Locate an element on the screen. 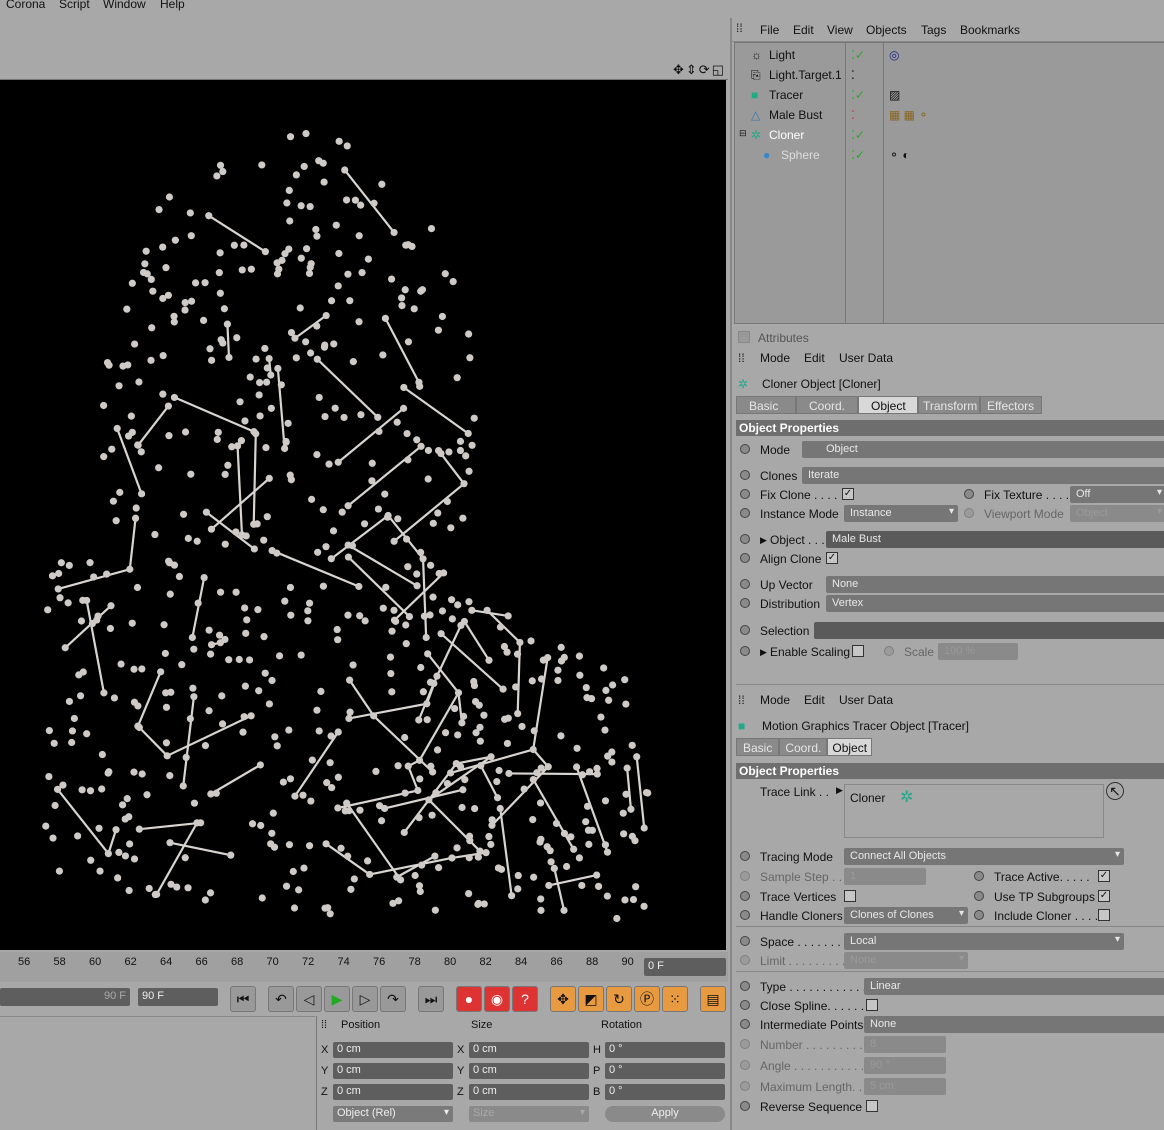 The width and height of the screenshot is (1164, 1130). next-key-icon: ↷ is located at coordinates (393, 999).